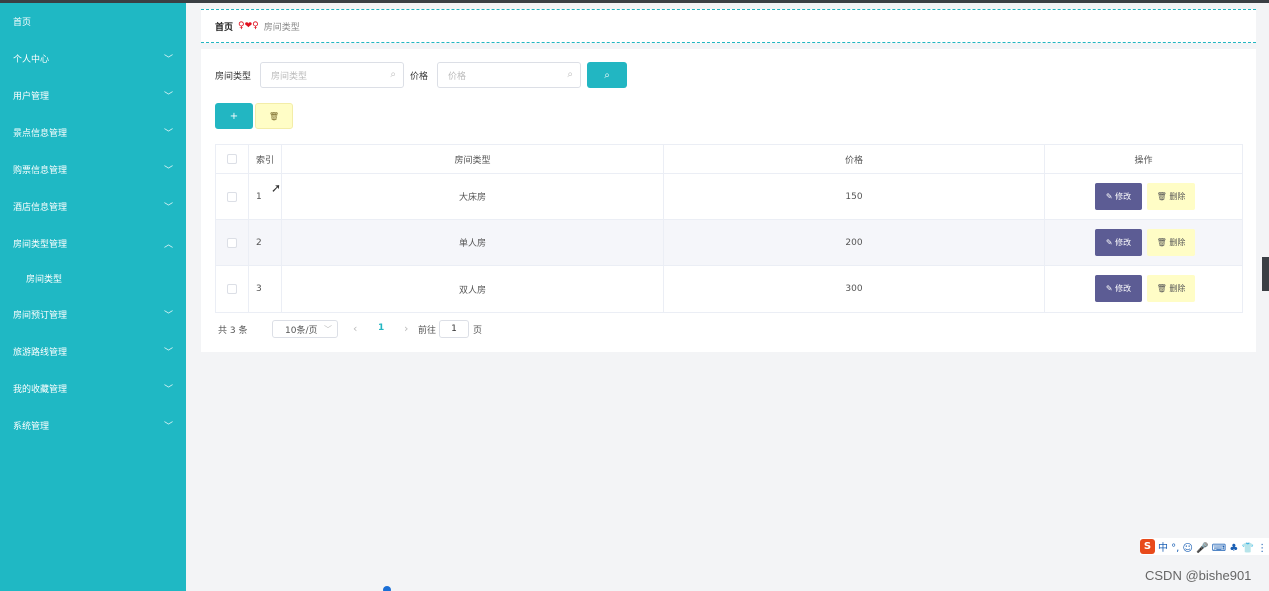 This screenshot has height=591, width=1269. I want to click on sidebar-item-scenic-management: 景点信息管理 ﹀, so click(93, 132).